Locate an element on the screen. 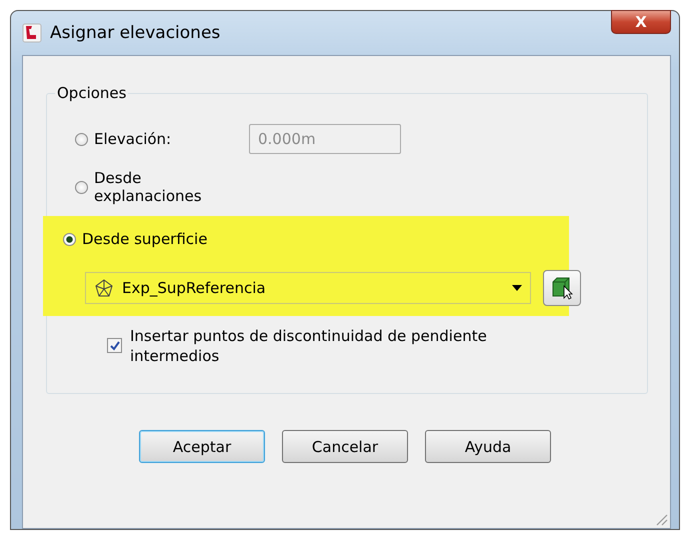 The image size is (687, 533). checkbox-label: Insertar puntos de discontinuidad de pendiente intermedios is located at coordinates (309, 346).